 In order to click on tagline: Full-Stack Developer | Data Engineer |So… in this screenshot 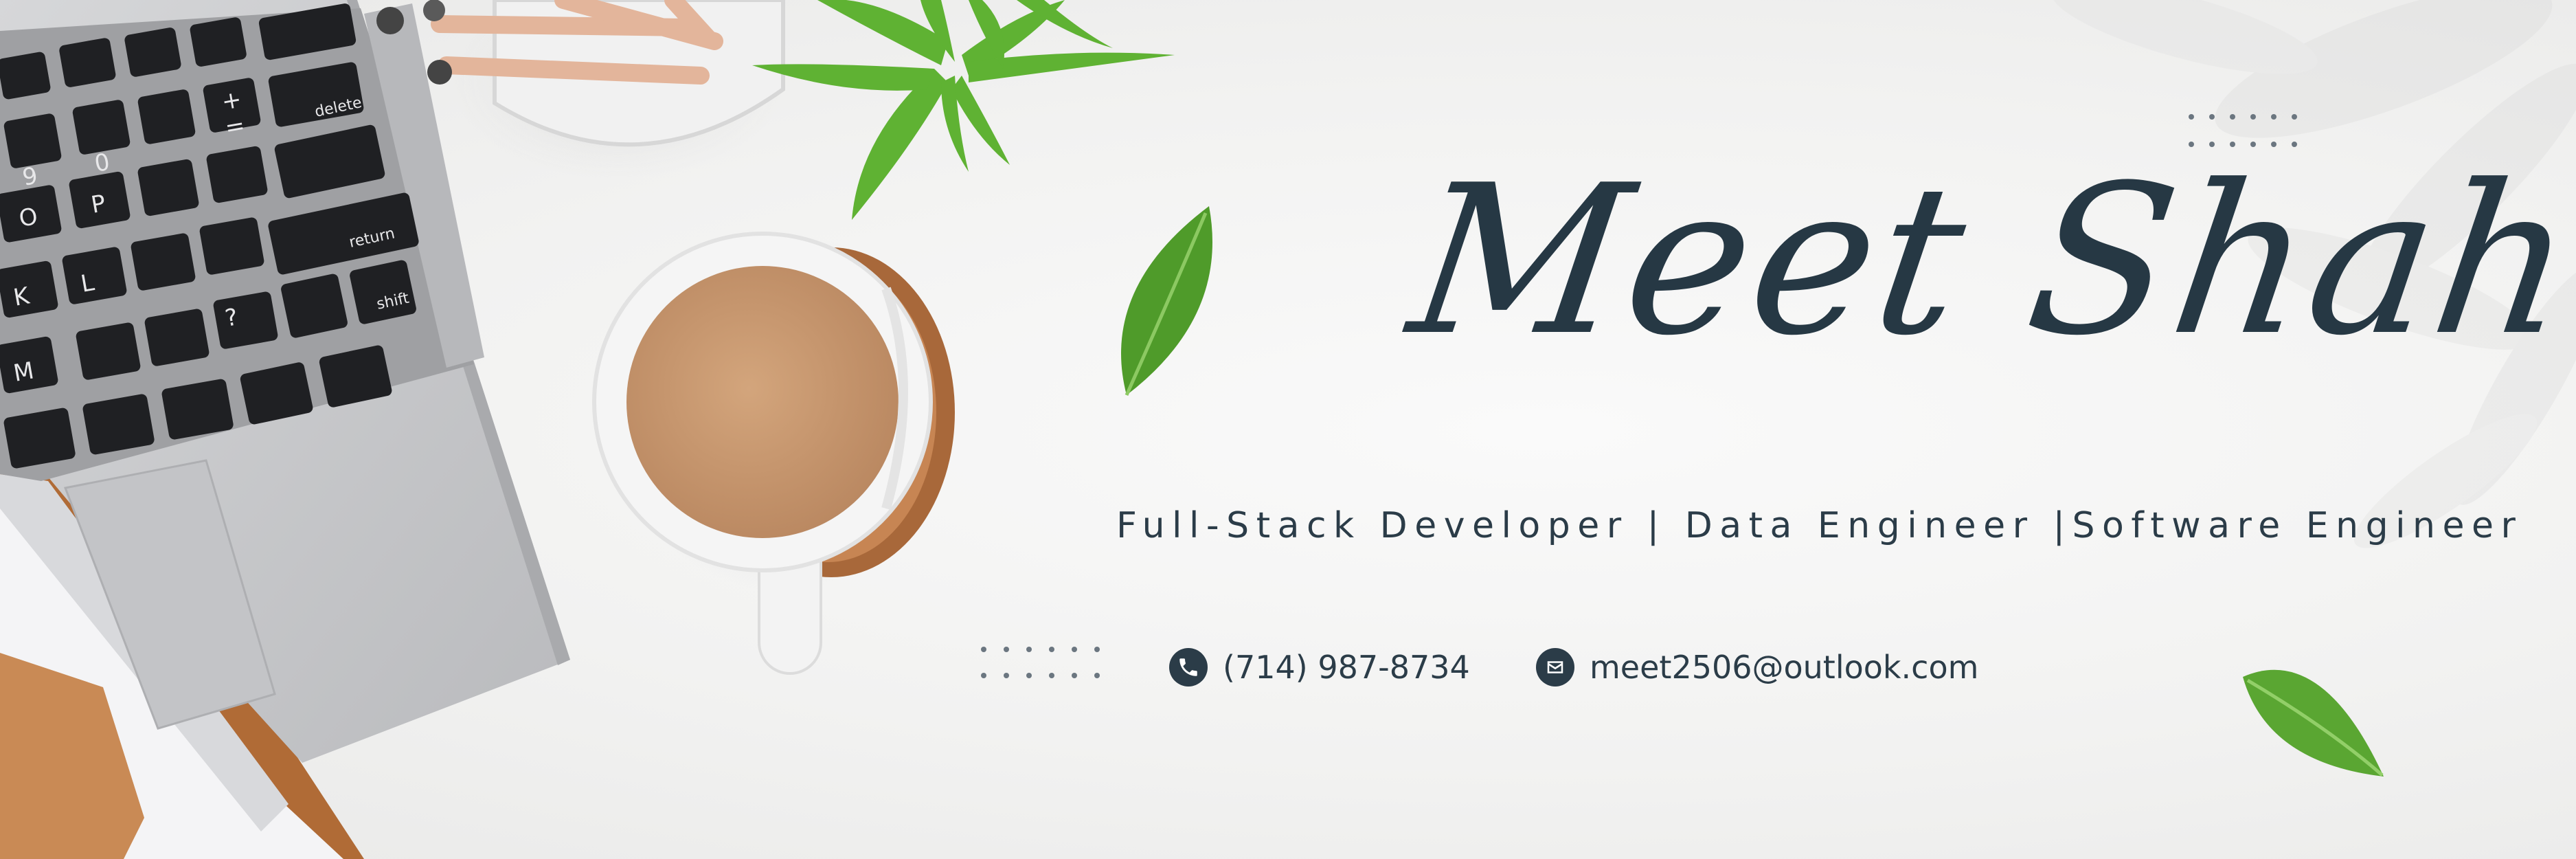, I will do `click(1819, 525)`.